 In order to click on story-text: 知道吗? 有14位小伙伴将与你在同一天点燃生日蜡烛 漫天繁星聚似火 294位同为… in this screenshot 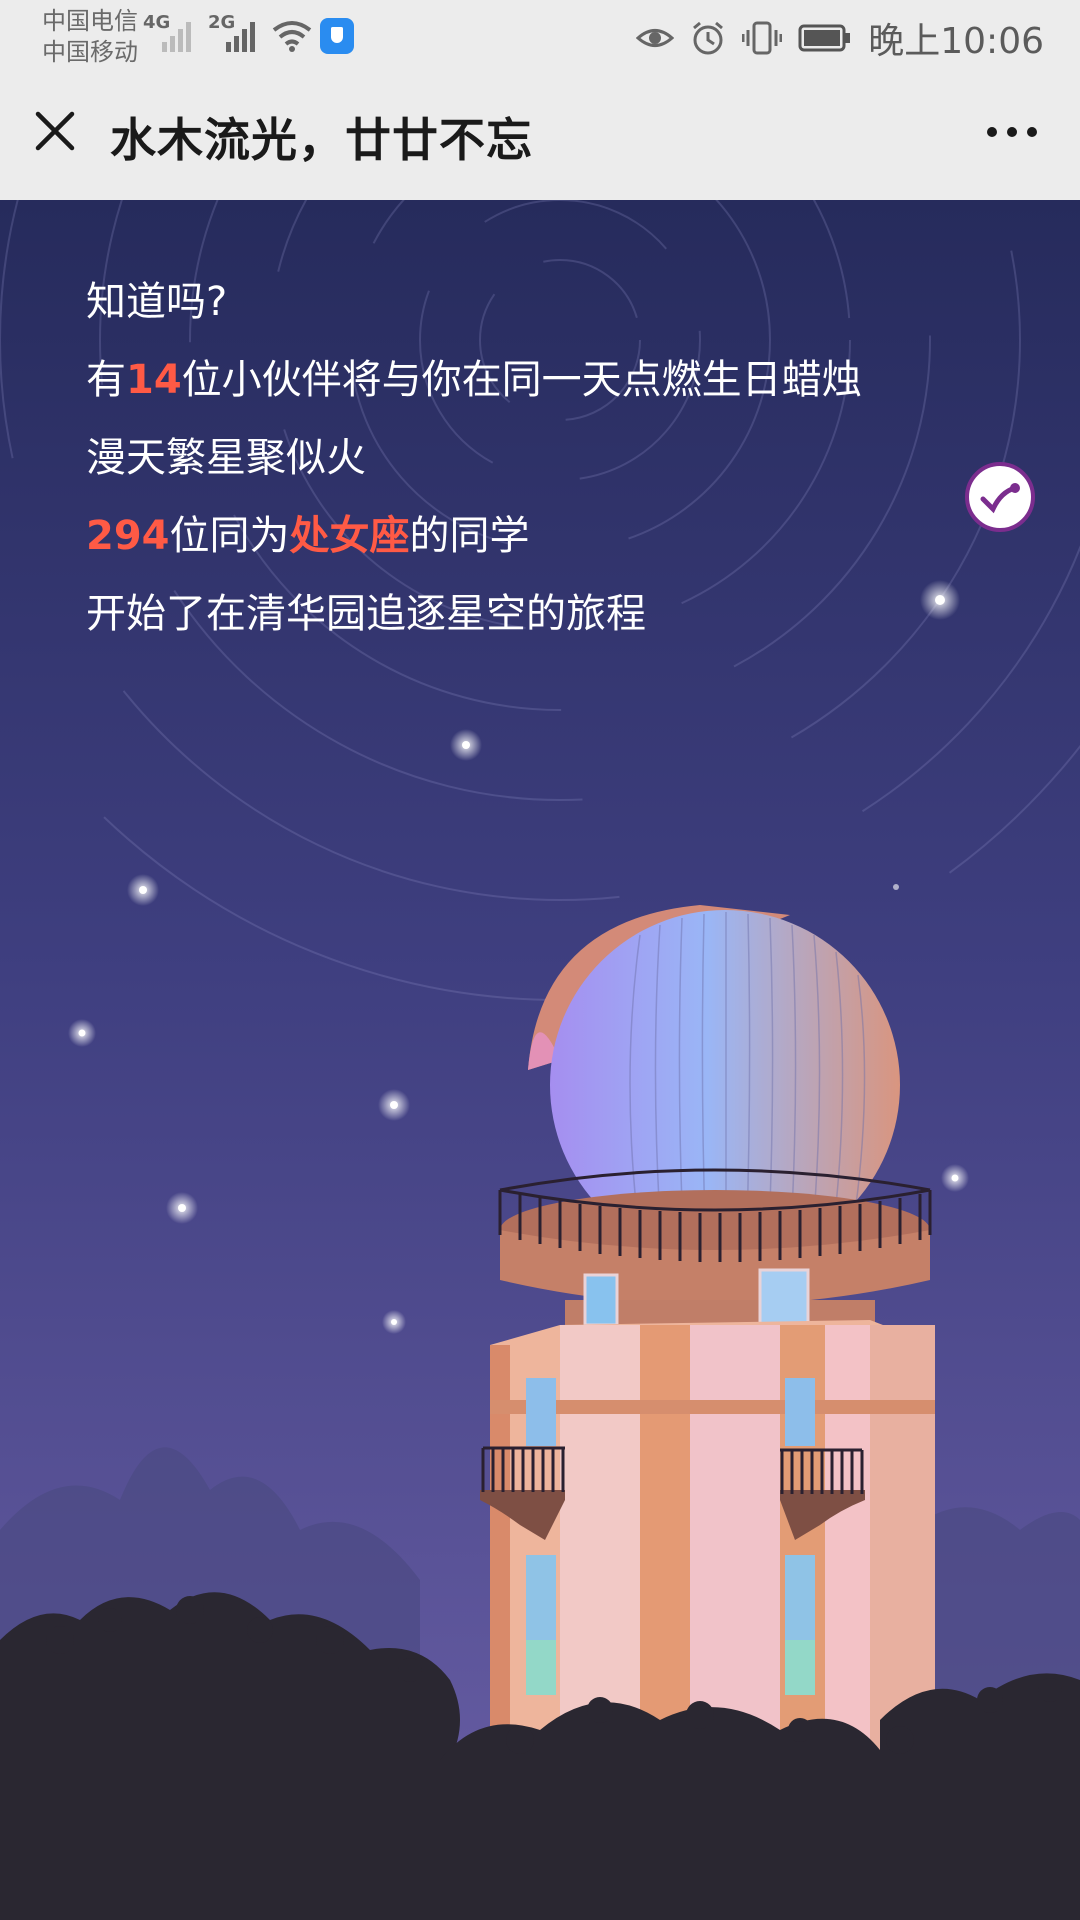, I will do `click(474, 458)`.